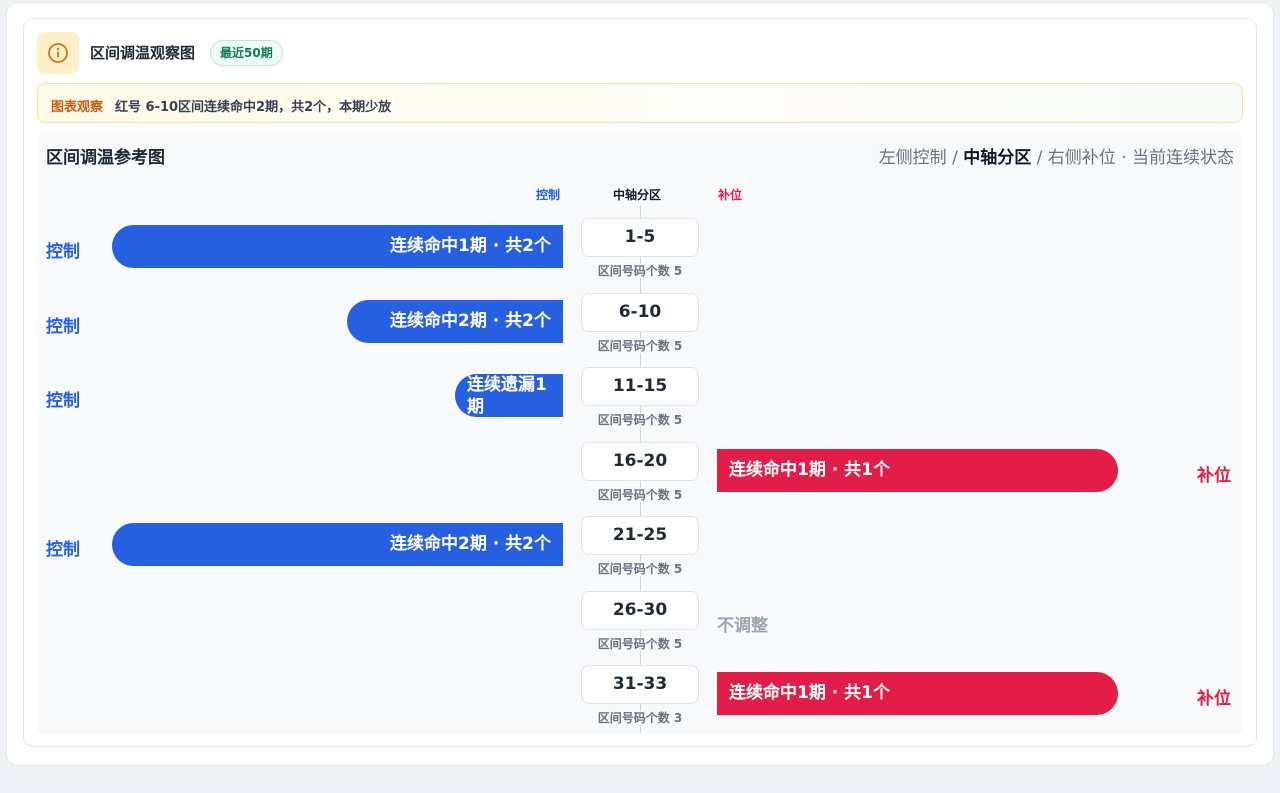  I want to click on zone-row: 16-20 区间号码个数 5 连续命中1期 · 共1个 补位, so click(640, 477).